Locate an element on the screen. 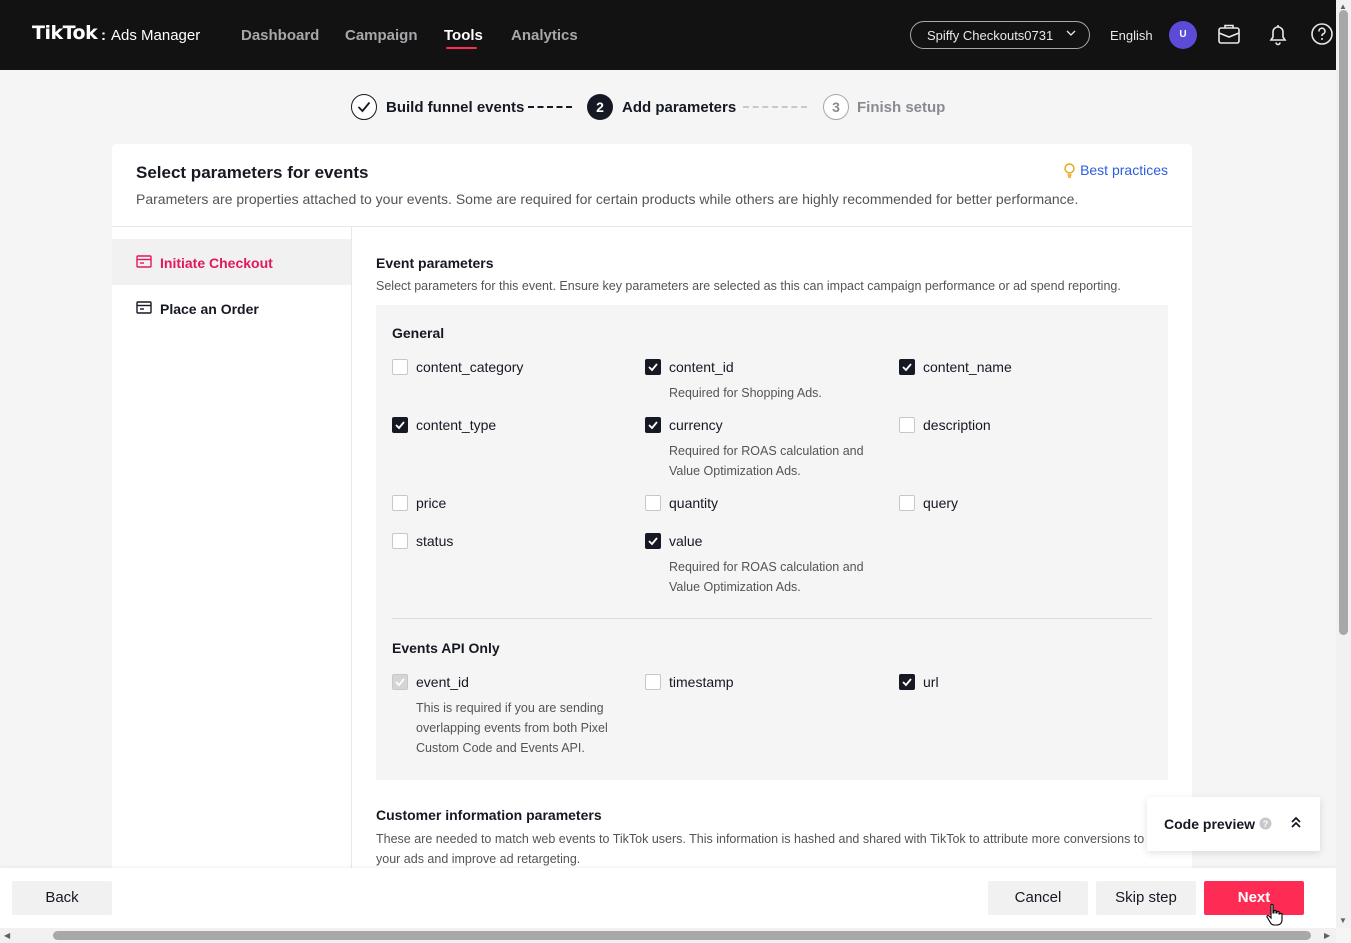 This screenshot has height=943, width=1351. step-2-number: 2 is located at coordinates (600, 107).